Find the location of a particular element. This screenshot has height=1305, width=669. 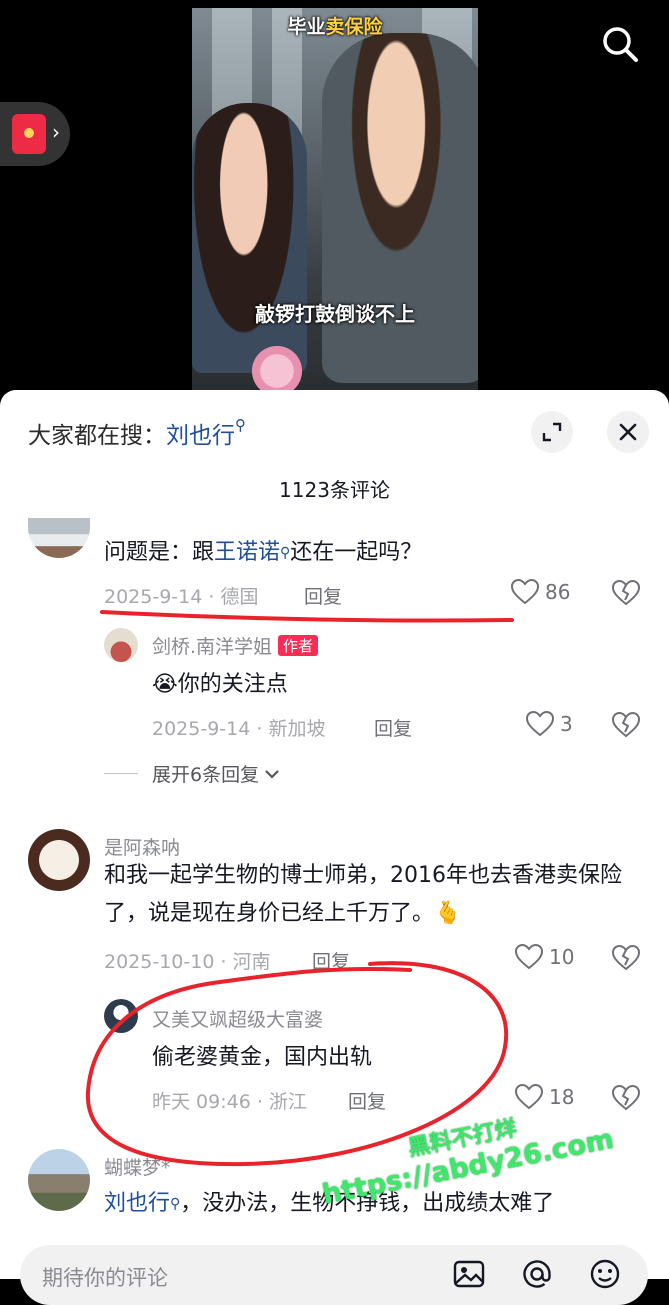

comment-input-placeholder: 期待你的评论 is located at coordinates (105, 1278).